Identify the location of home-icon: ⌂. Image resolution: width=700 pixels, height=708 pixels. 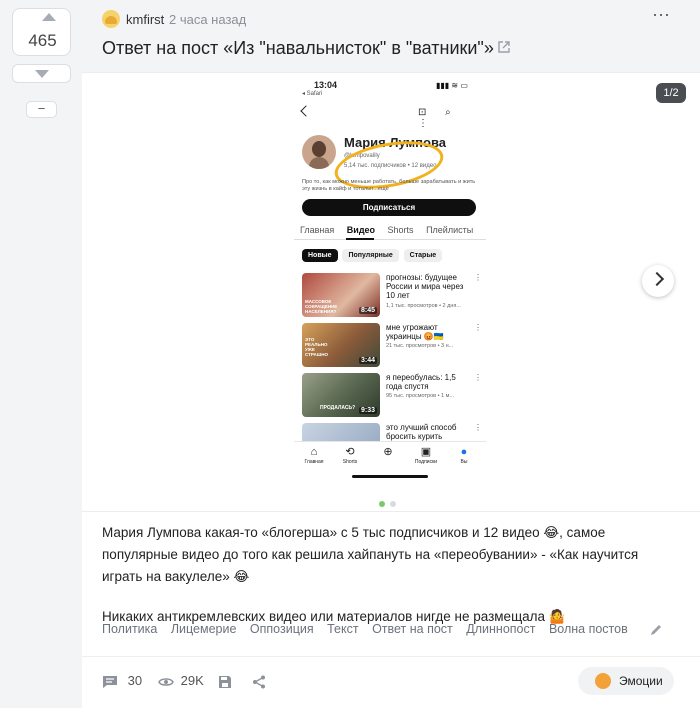
(314, 452).